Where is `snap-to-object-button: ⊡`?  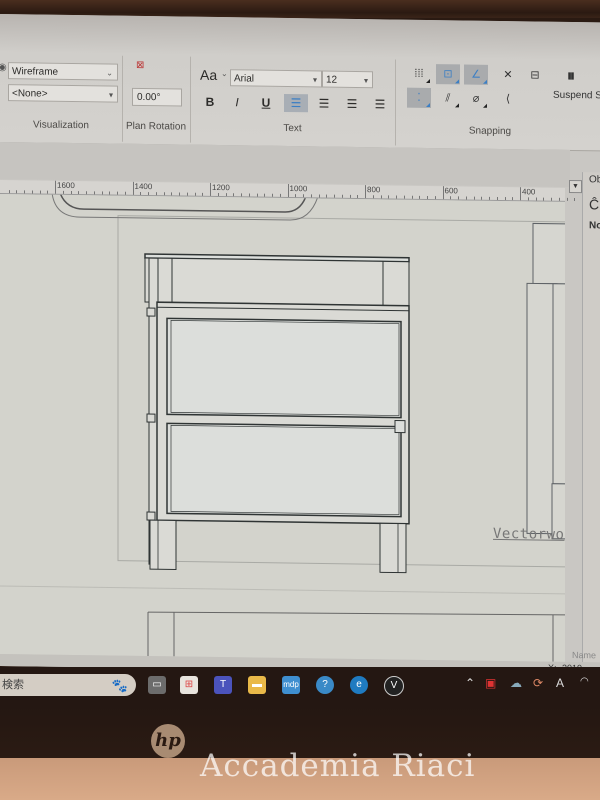 snap-to-object-button: ⊡ is located at coordinates (448, 74).